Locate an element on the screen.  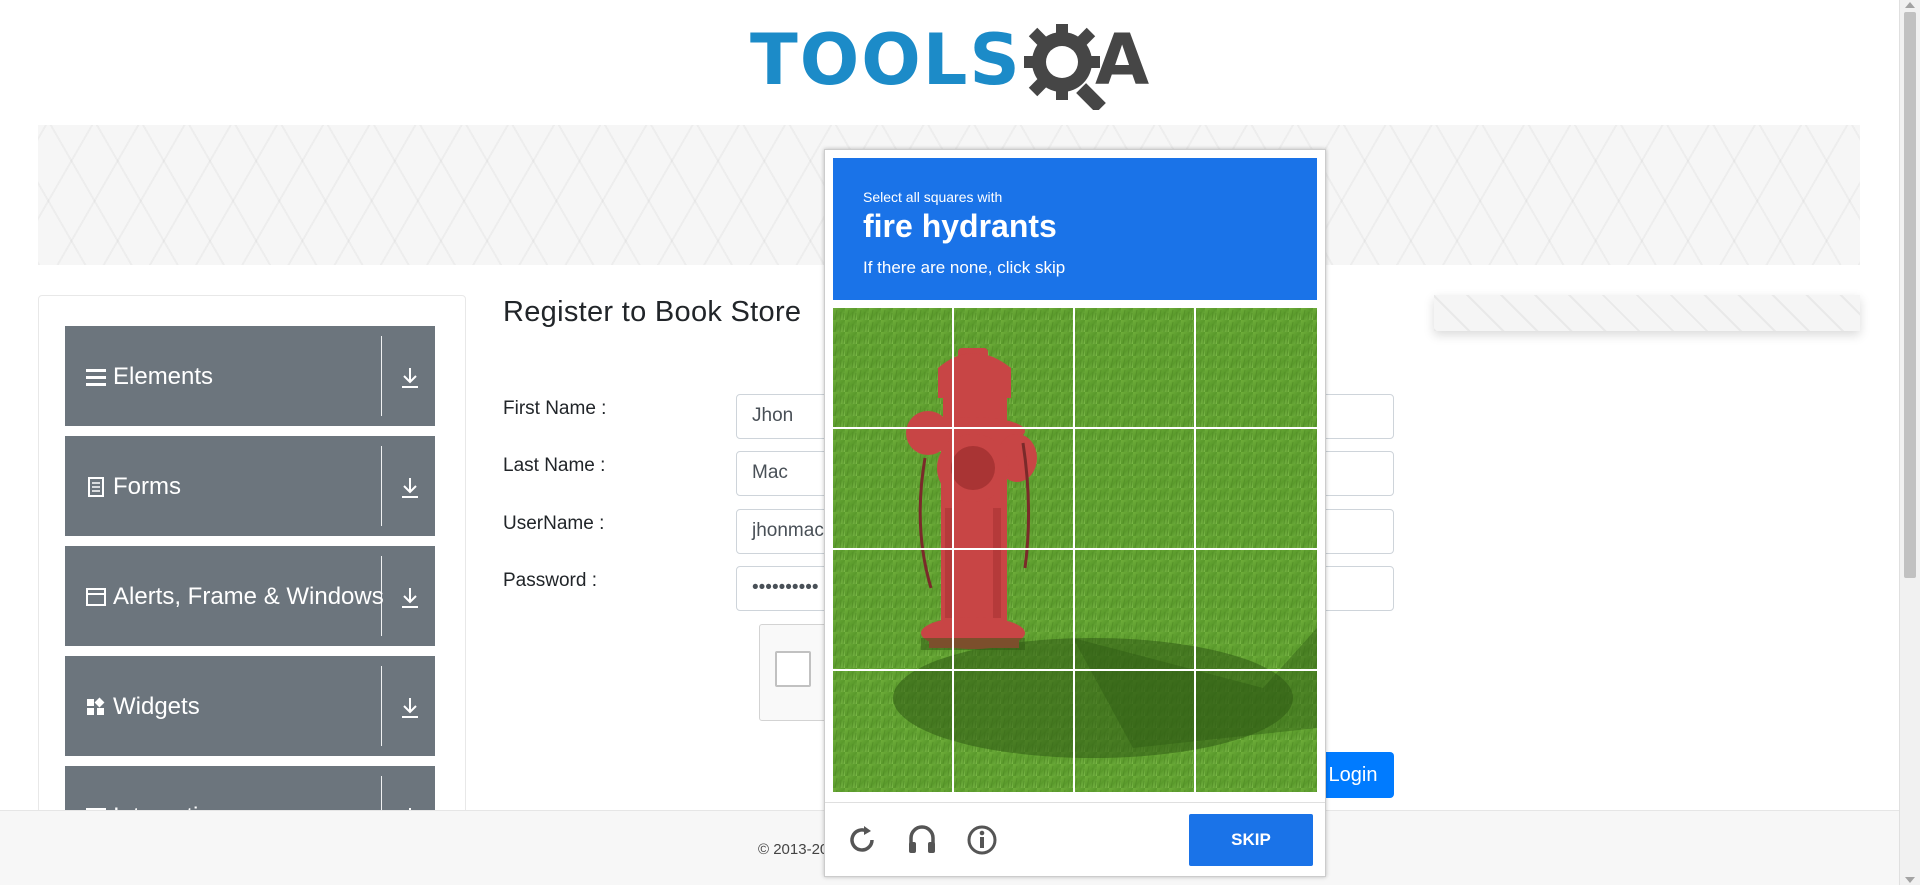
reload-icon is located at coordinates (862, 840).